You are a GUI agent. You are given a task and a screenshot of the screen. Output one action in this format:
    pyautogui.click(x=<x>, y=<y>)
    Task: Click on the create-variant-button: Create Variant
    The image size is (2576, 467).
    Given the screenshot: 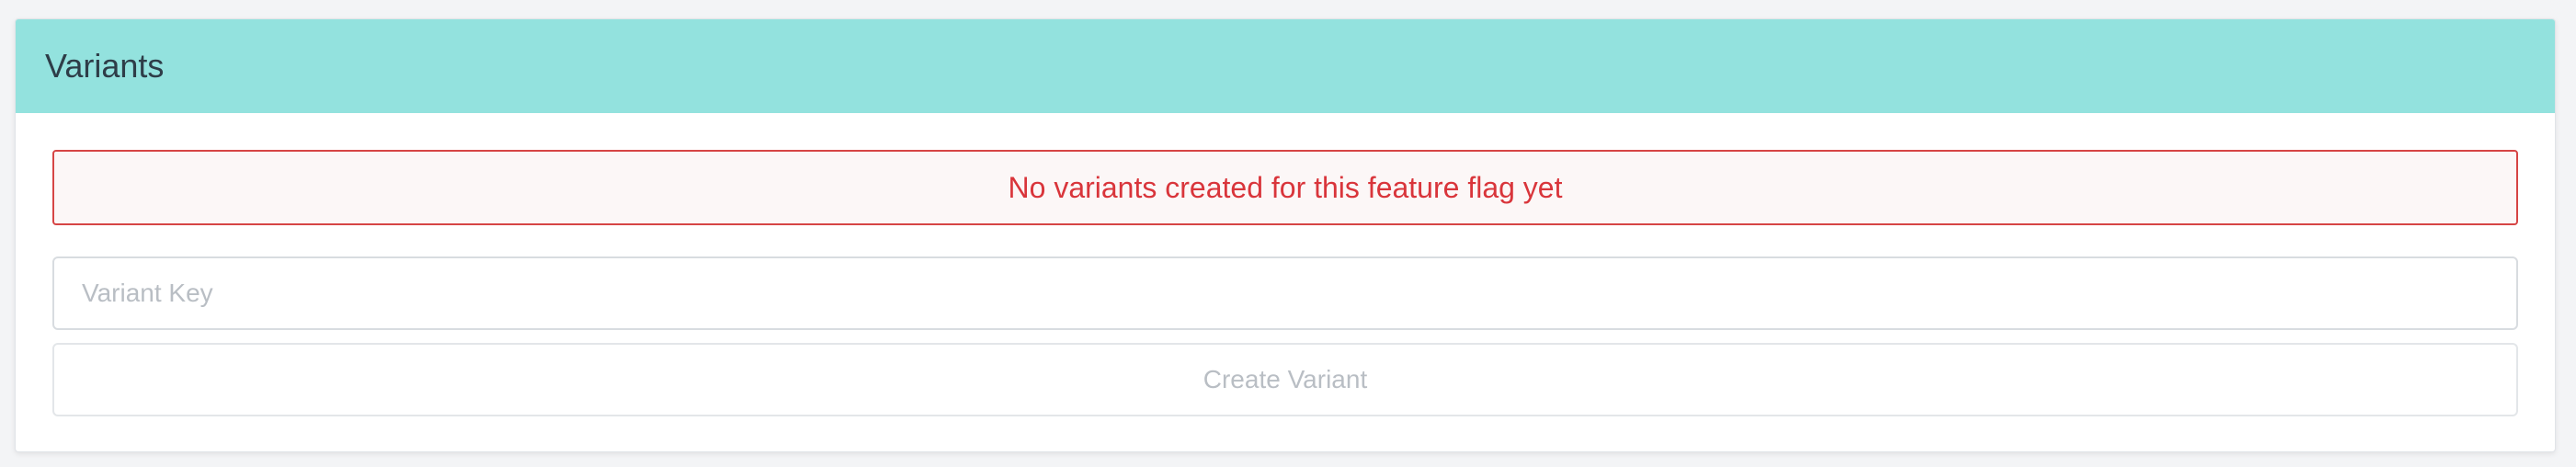 What is the action you would take?
    pyautogui.click(x=1285, y=379)
    